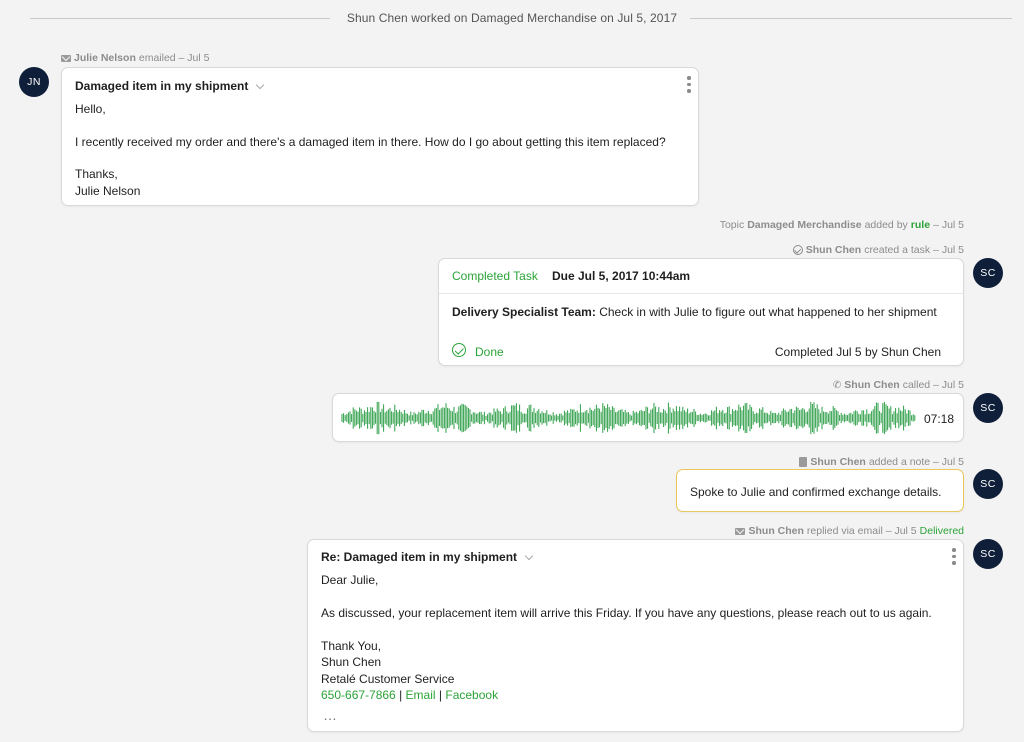  What do you see at coordinates (421, 695) in the screenshot?
I see `email-link: Email` at bounding box center [421, 695].